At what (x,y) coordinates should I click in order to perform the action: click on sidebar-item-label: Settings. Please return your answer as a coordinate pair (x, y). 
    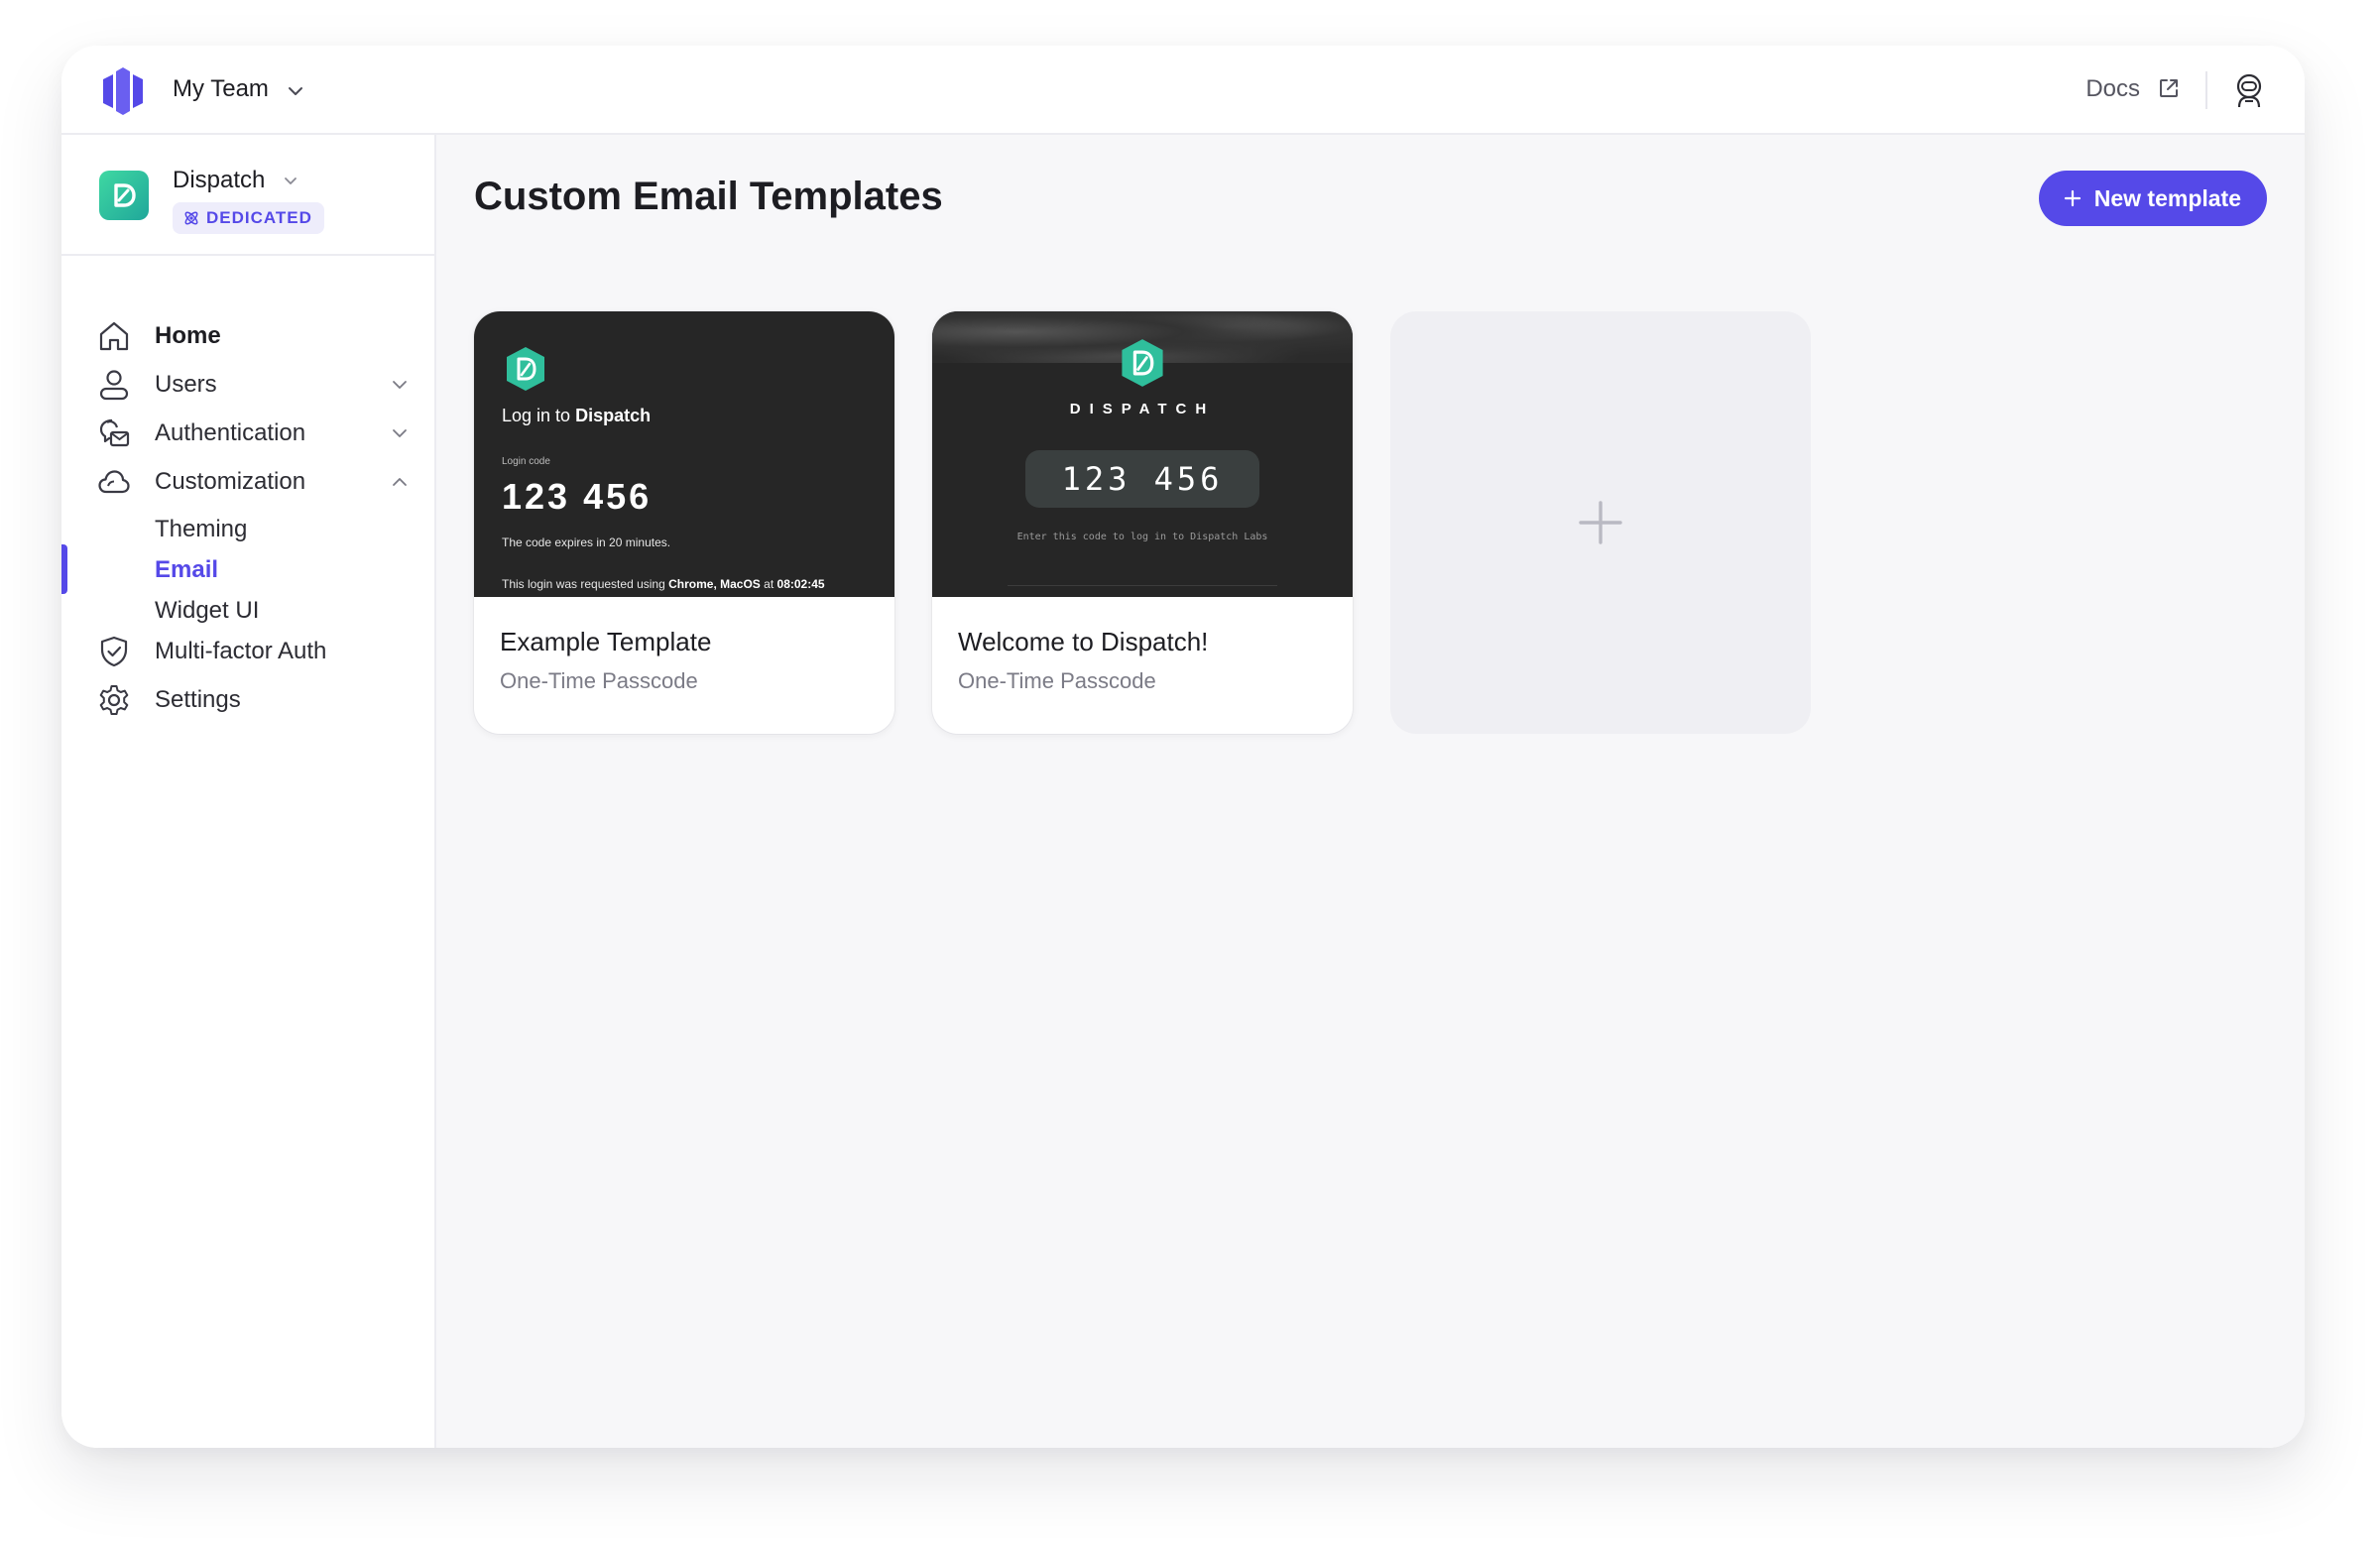
    Looking at the image, I should click on (198, 699).